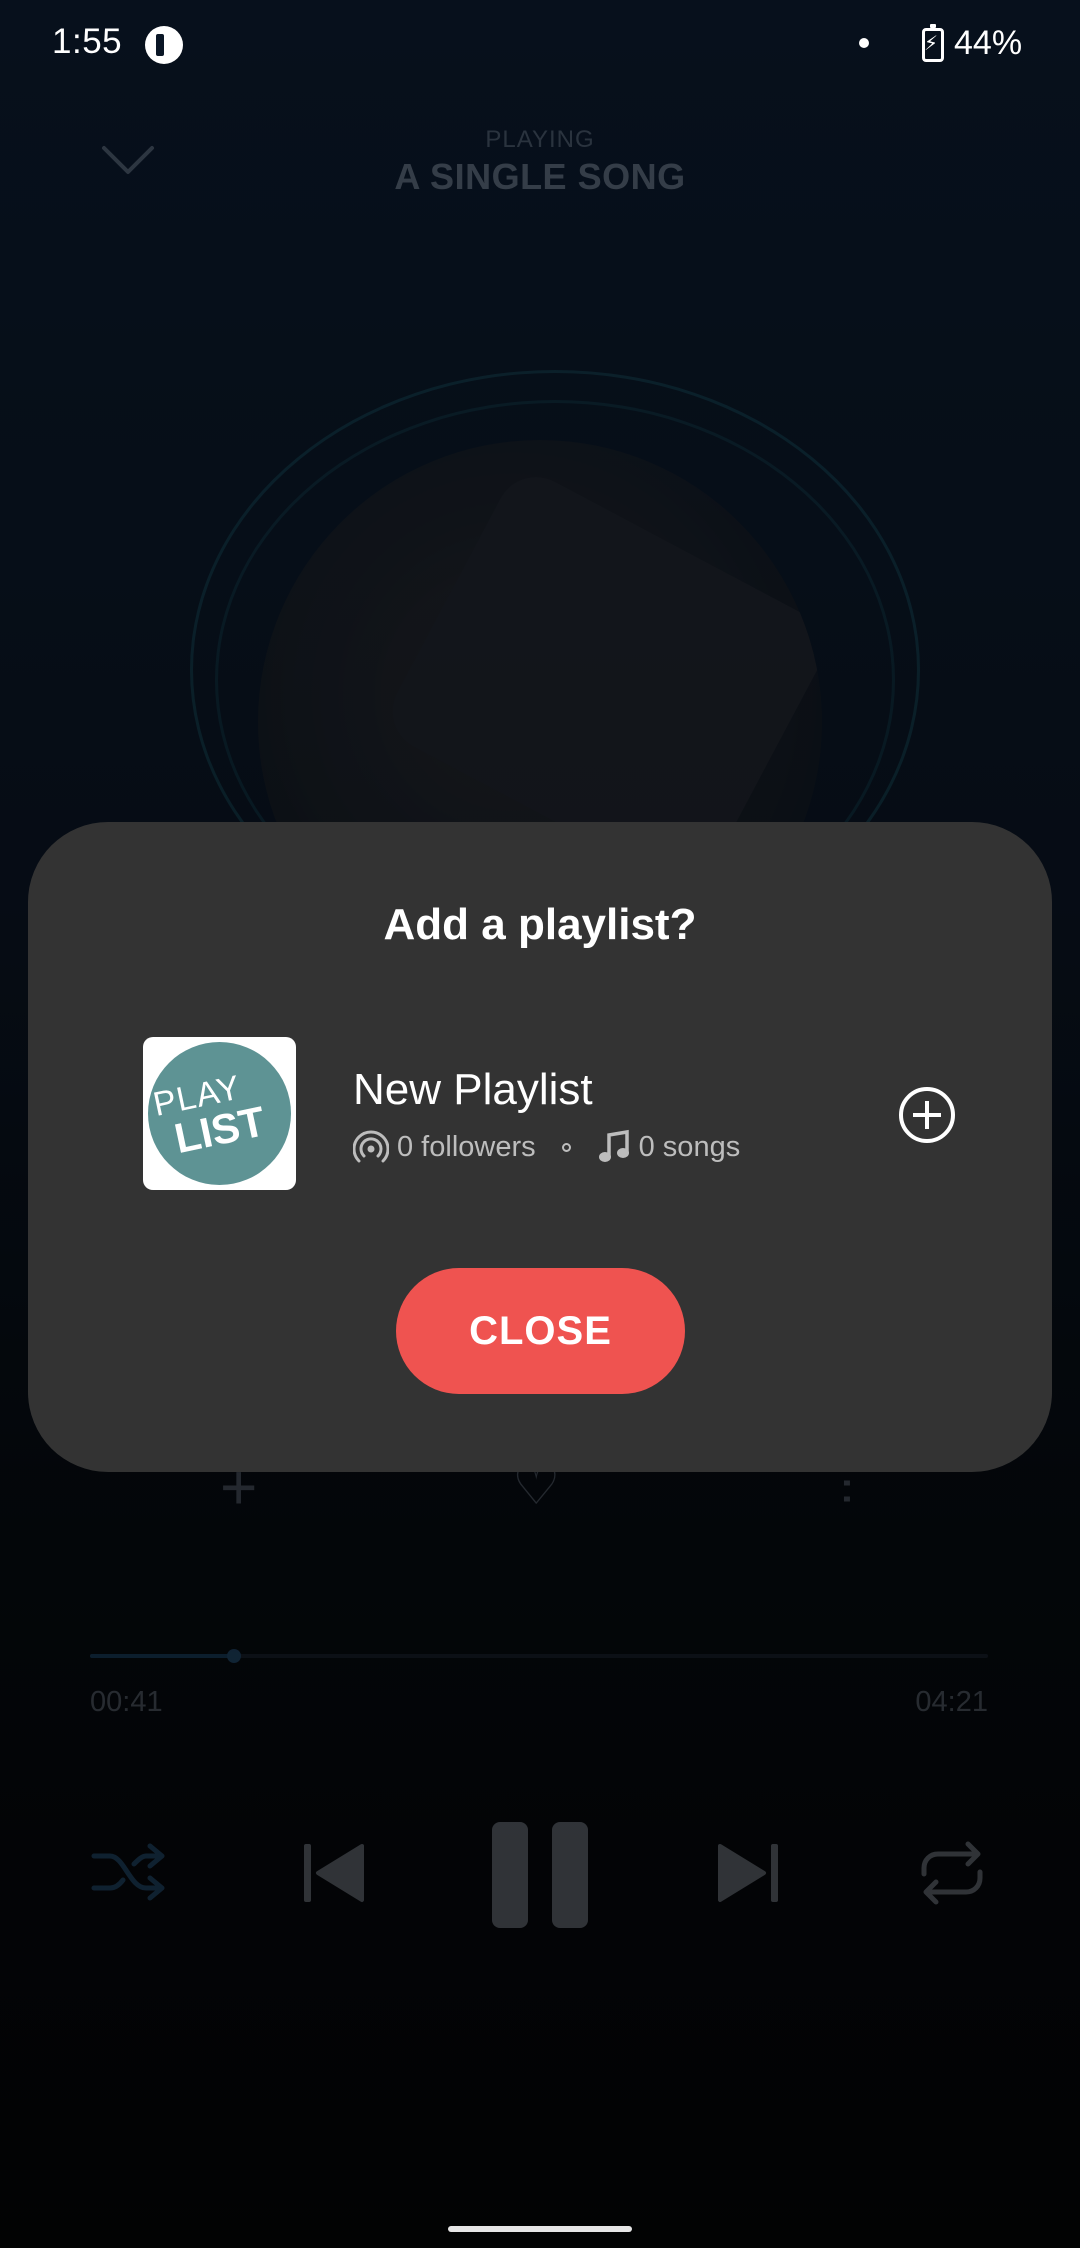 The width and height of the screenshot is (1080, 2248). I want to click on status-bar: 1:55 44%, so click(540, 45).